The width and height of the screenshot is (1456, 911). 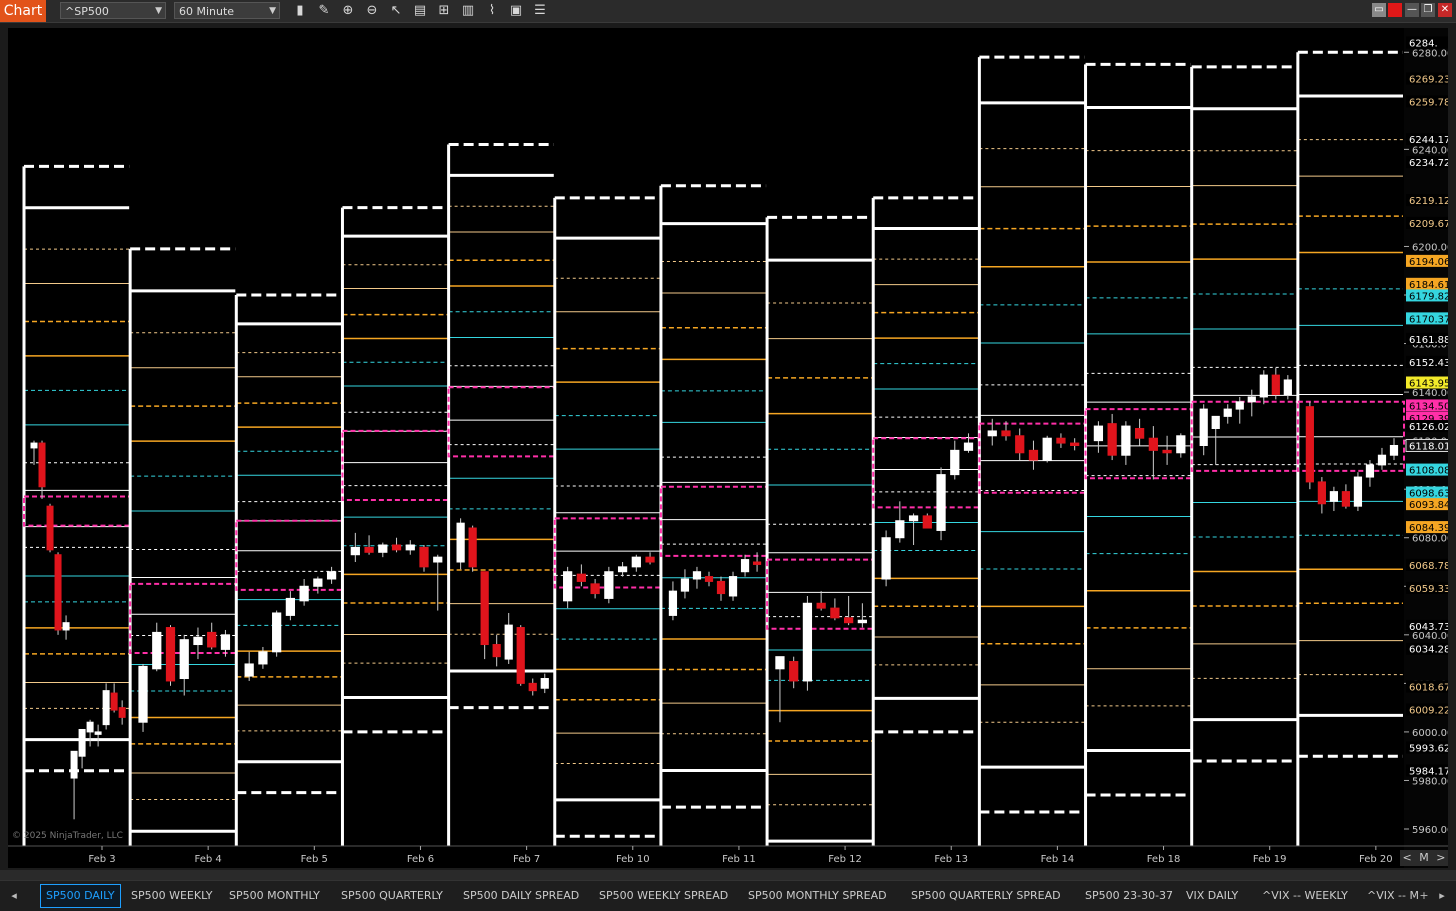 I want to click on x-tick-label: Feb 11, so click(x=739, y=859).